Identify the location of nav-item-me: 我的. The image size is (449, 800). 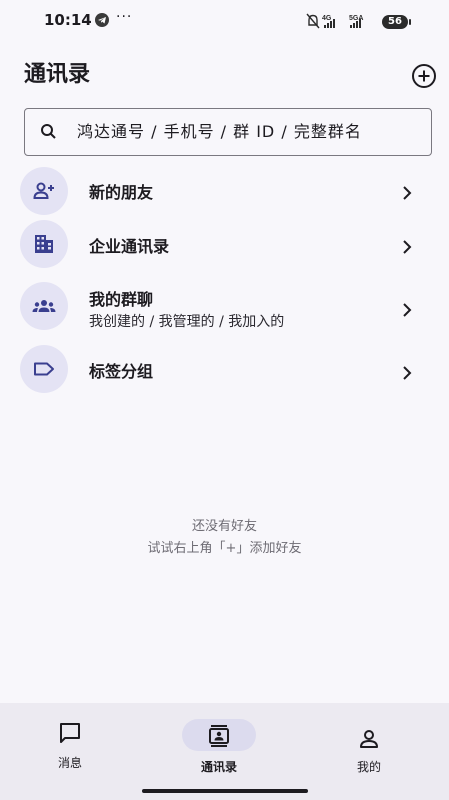
(369, 748).